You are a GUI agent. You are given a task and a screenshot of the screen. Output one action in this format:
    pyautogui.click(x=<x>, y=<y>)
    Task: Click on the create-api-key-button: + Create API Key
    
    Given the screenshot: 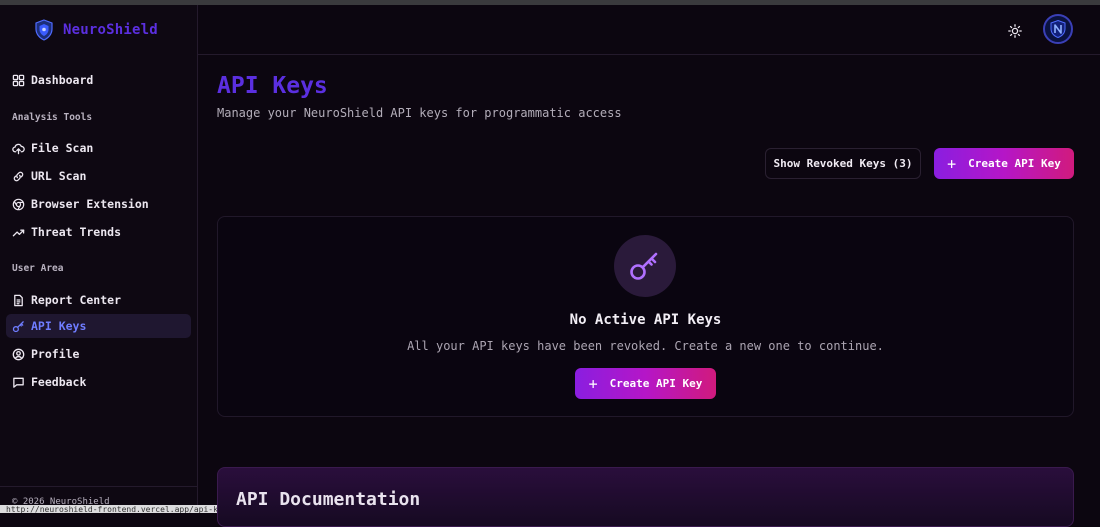 What is the action you would take?
    pyautogui.click(x=1004, y=163)
    